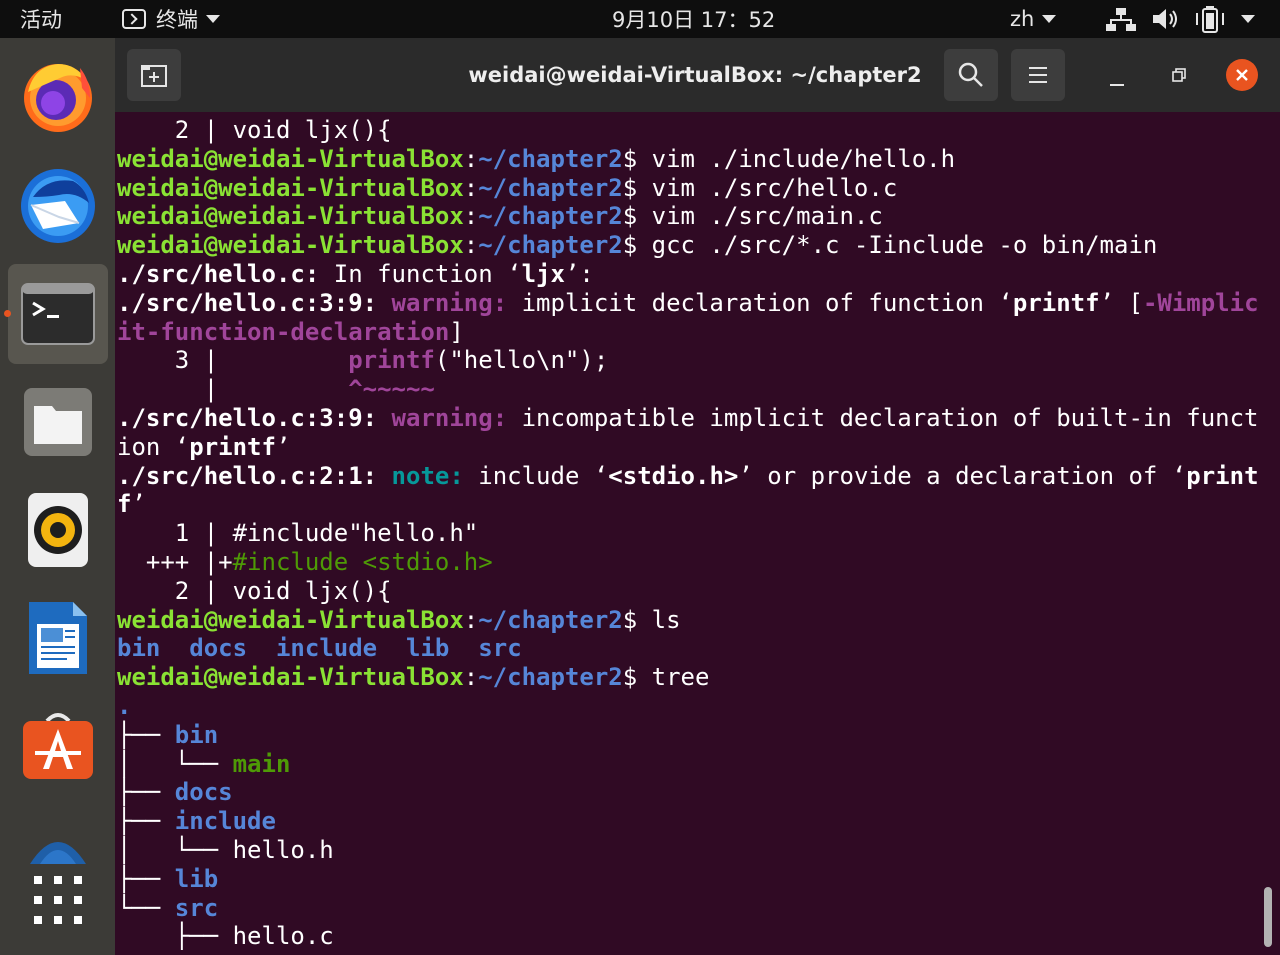 The image size is (1280, 955). What do you see at coordinates (283, 331) in the screenshot?
I see `terminal-text: it-function-declaration` at bounding box center [283, 331].